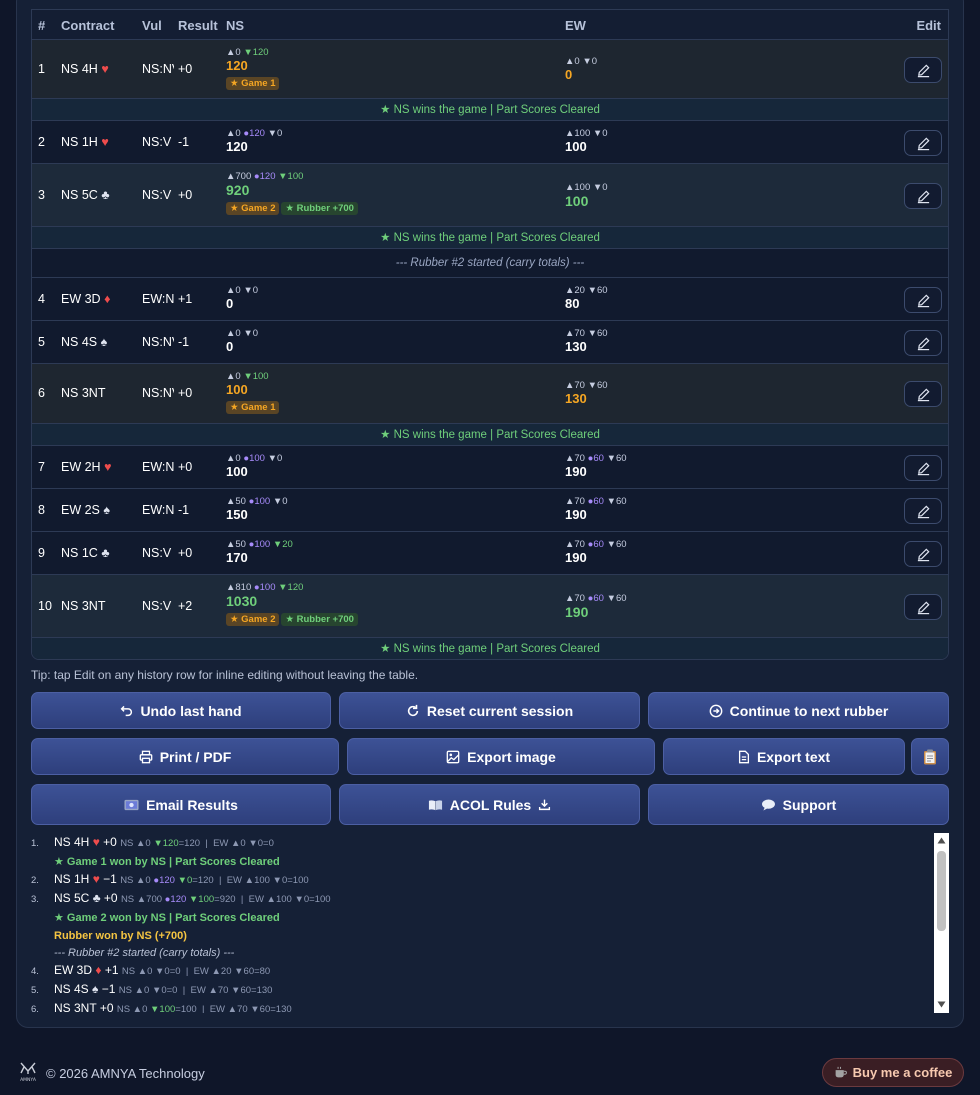 This screenshot has height=1095, width=980. Describe the element at coordinates (242, 601) in the screenshot. I see `ns-total: 1030` at that location.